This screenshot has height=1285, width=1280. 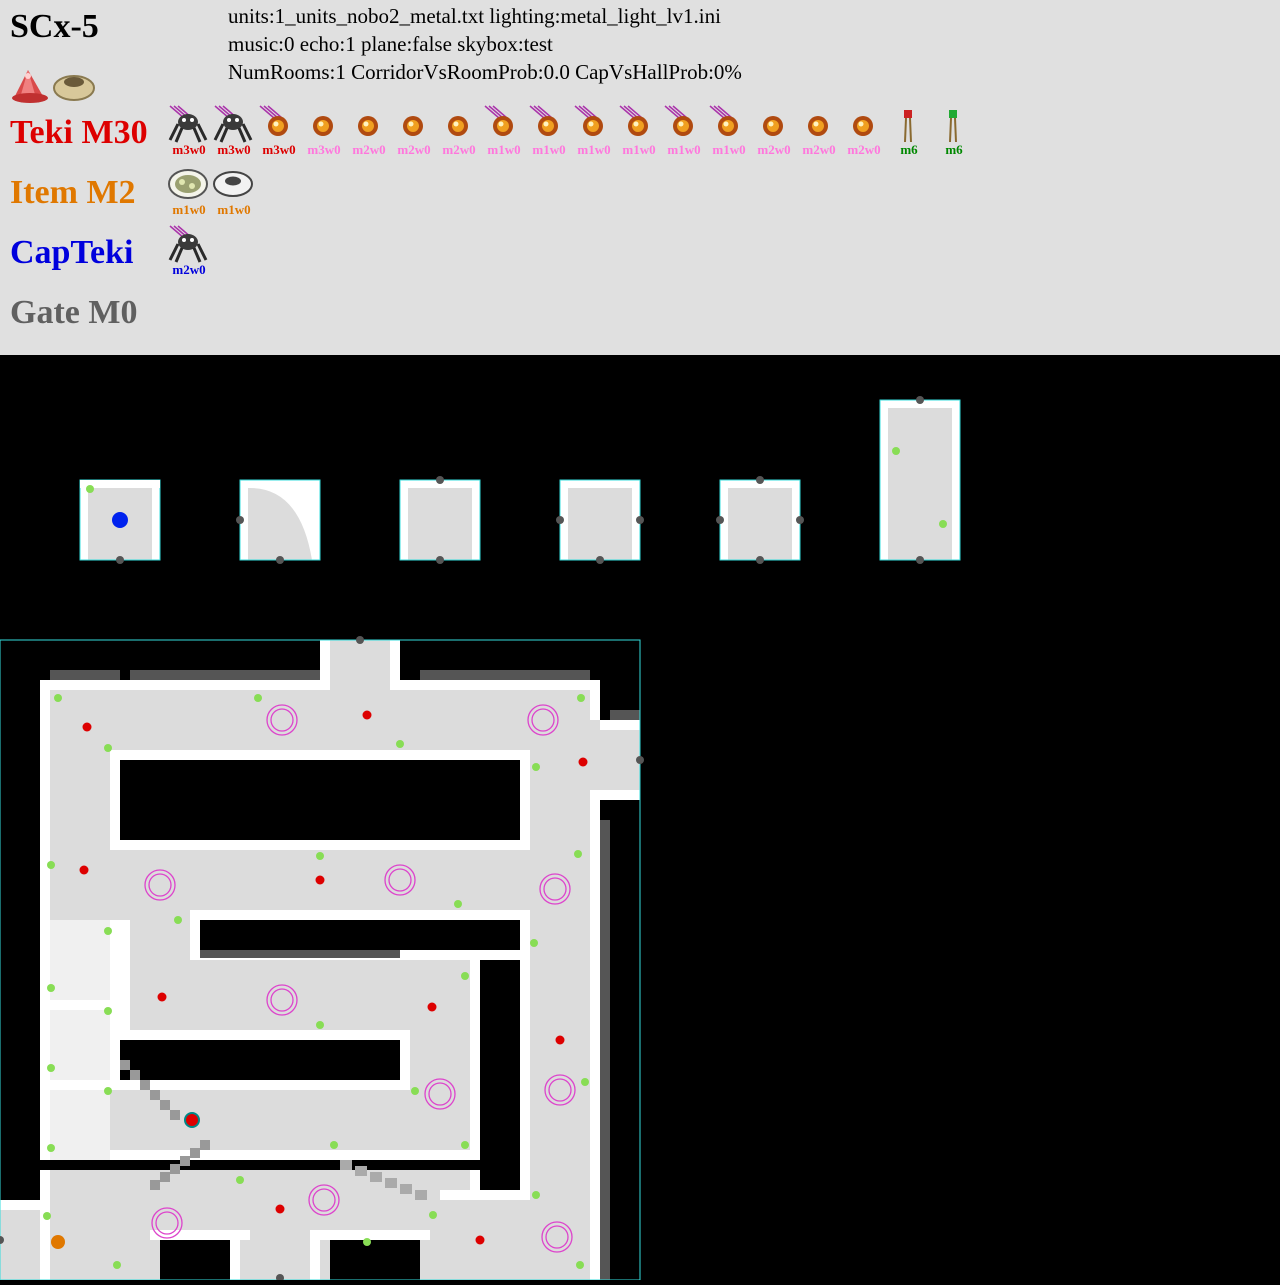 I want to click on teki-label: Teki M30, so click(x=79, y=132).